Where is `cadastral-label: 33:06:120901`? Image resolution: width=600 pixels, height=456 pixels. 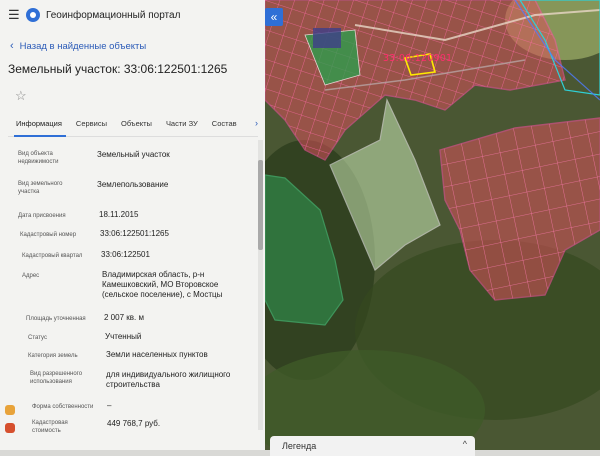 cadastral-label: 33:06:120901 is located at coordinates (418, 58).